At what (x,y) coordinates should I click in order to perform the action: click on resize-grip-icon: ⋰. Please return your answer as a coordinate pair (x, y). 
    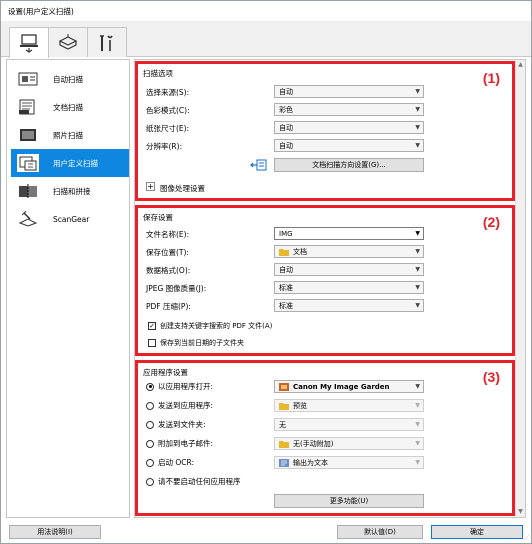
    Looking at the image, I should click on (526, 537).